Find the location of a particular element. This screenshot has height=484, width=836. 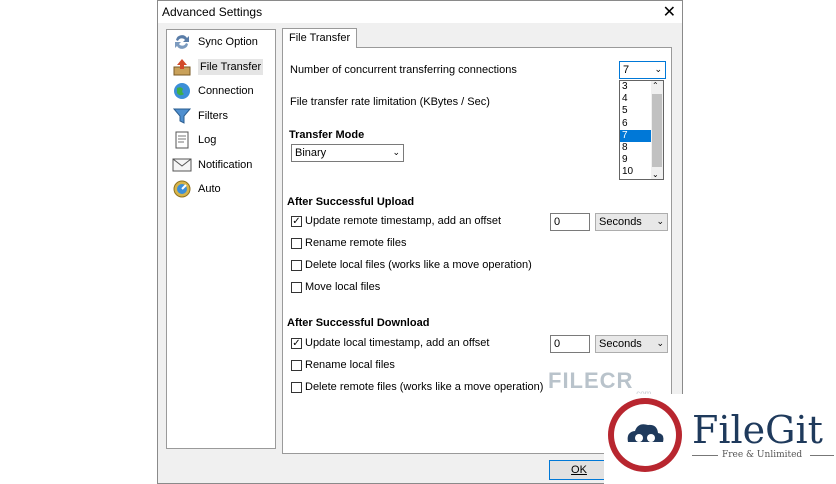

connections-dropdown-list: 3 4 5 6 7 8 9 10 ⌃ ⌄ is located at coordinates (641, 130).